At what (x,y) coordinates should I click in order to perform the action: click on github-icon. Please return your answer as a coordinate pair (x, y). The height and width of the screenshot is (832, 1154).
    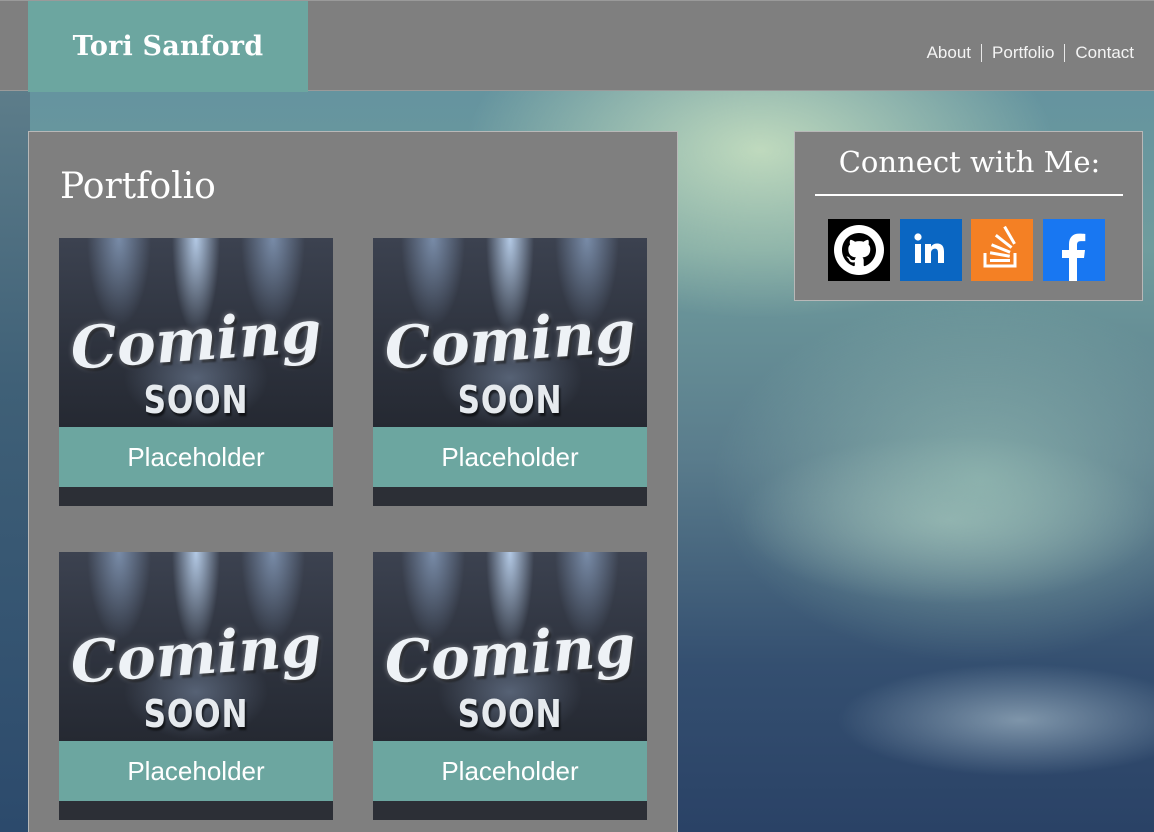
    Looking at the image, I should click on (859, 250).